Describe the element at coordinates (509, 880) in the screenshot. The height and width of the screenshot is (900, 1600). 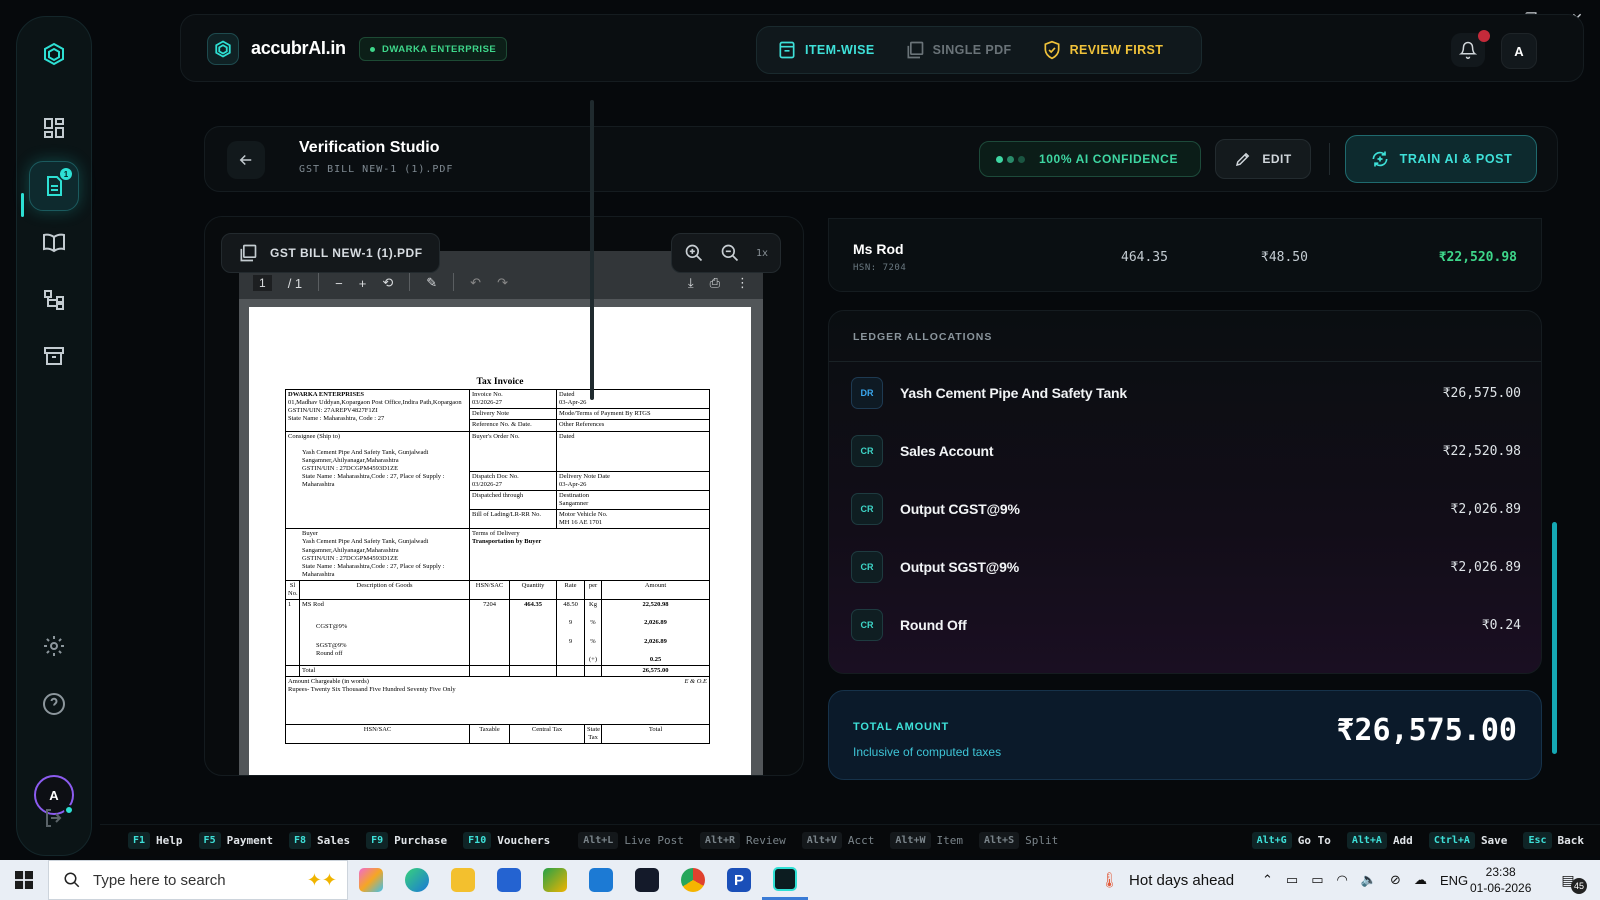
I see `store-app-icon` at that location.